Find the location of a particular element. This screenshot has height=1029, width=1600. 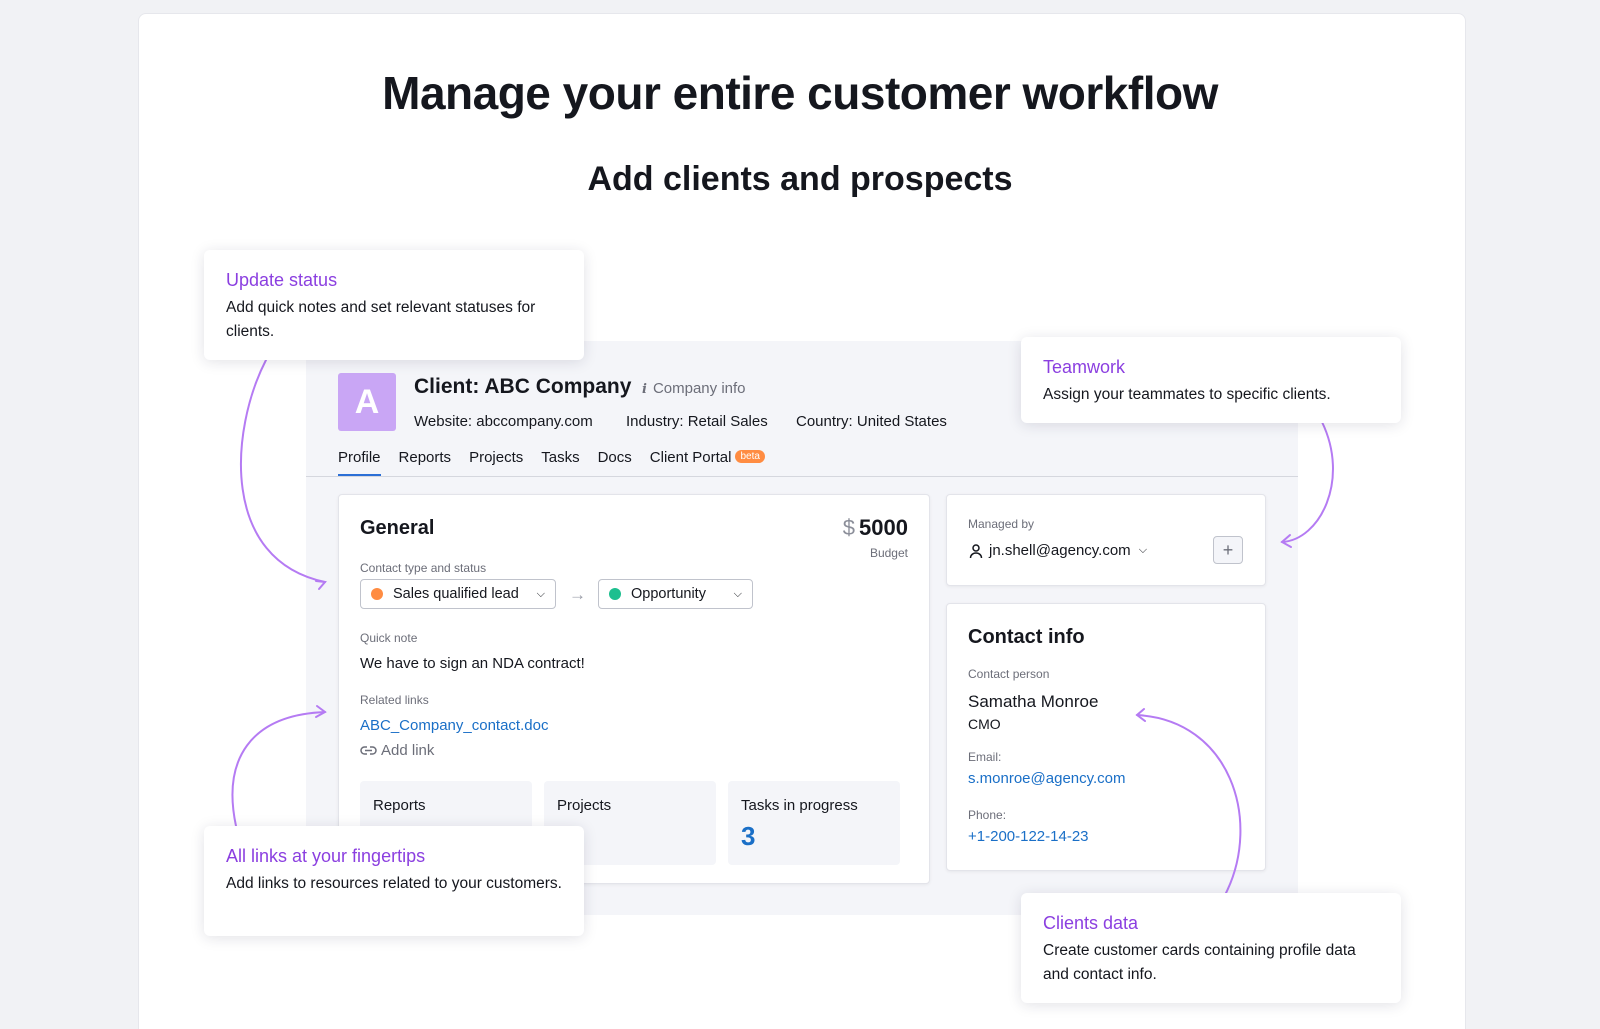

contact-person-name: Samatha Monroe is located at coordinates (1033, 701).